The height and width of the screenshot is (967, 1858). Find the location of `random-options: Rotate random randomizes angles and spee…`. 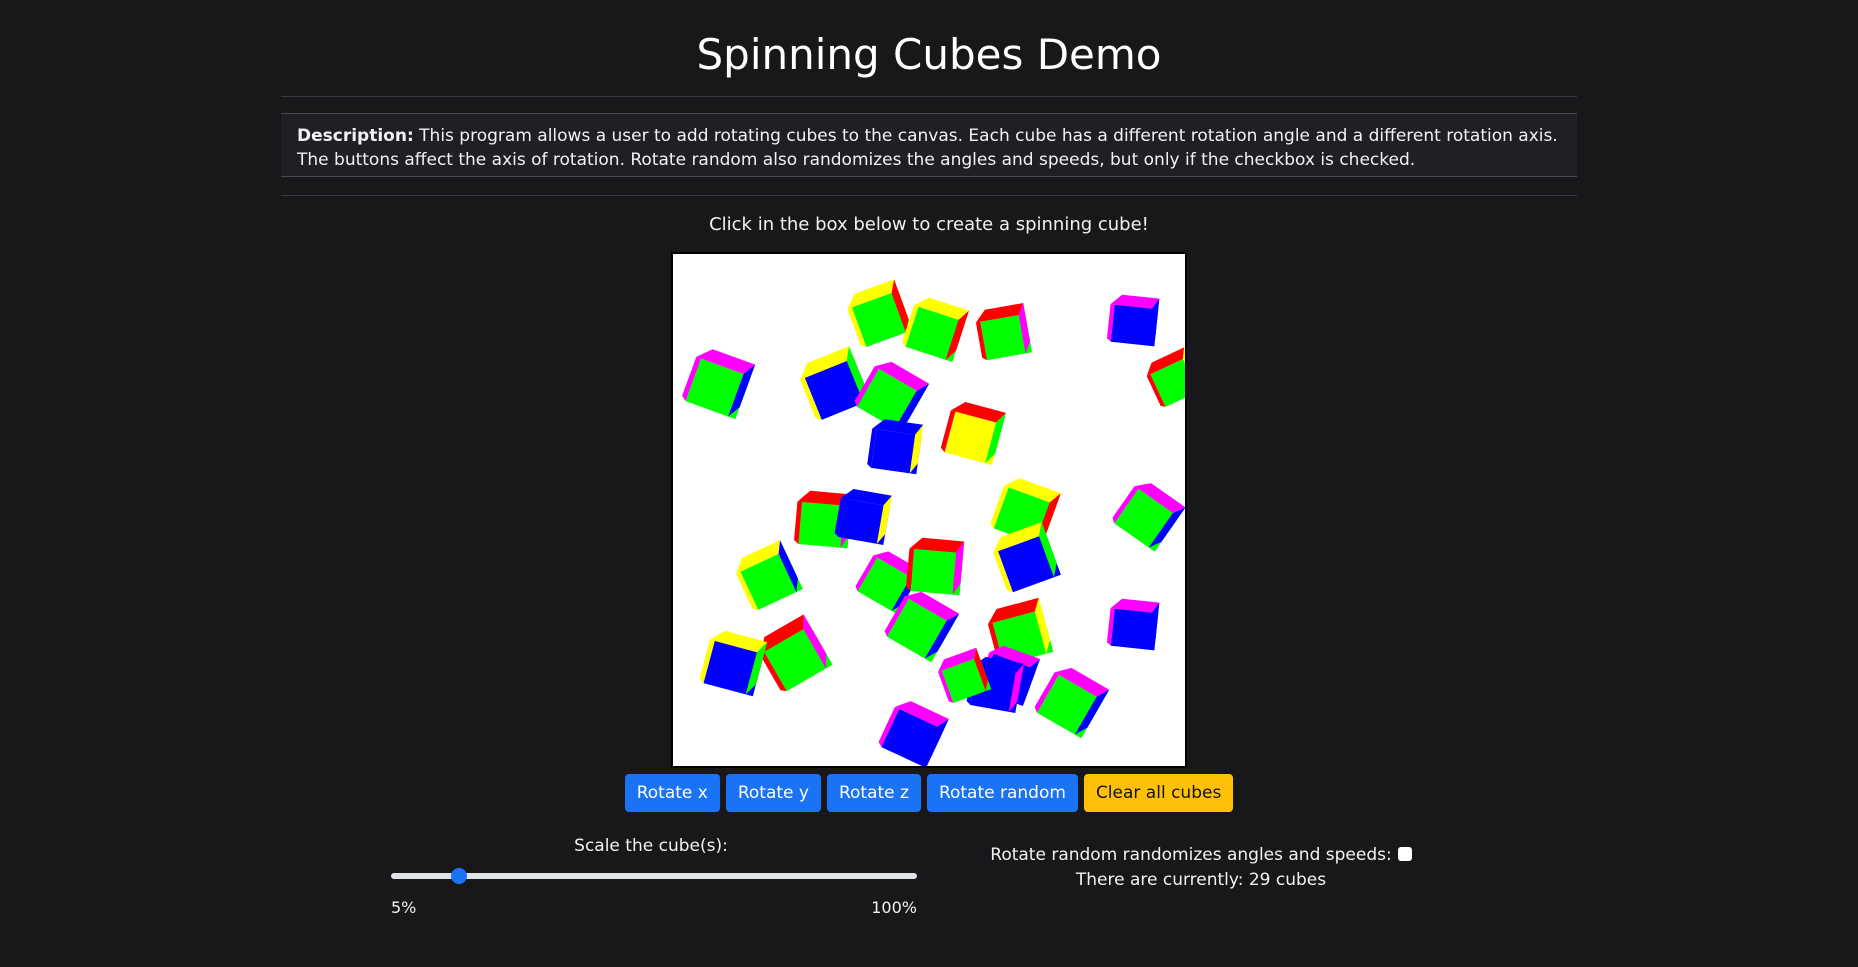

random-options: Rotate random randomizes angles and spee… is located at coordinates (1201, 868).